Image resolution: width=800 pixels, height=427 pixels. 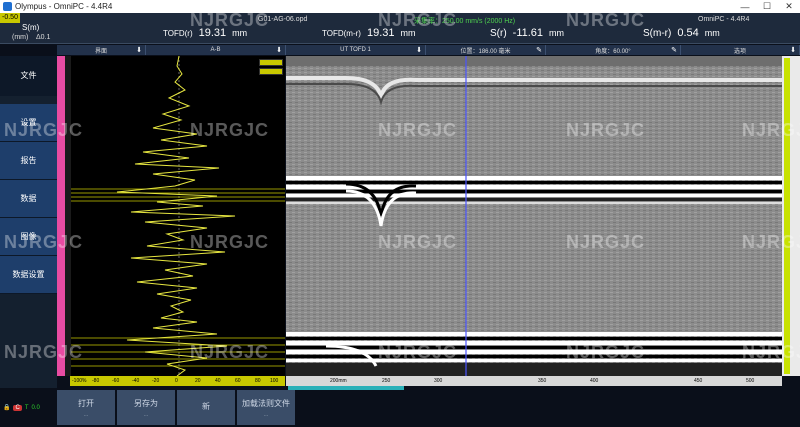 I want to click on group-select: UT TOFD 1 ⬇, so click(x=356, y=50).